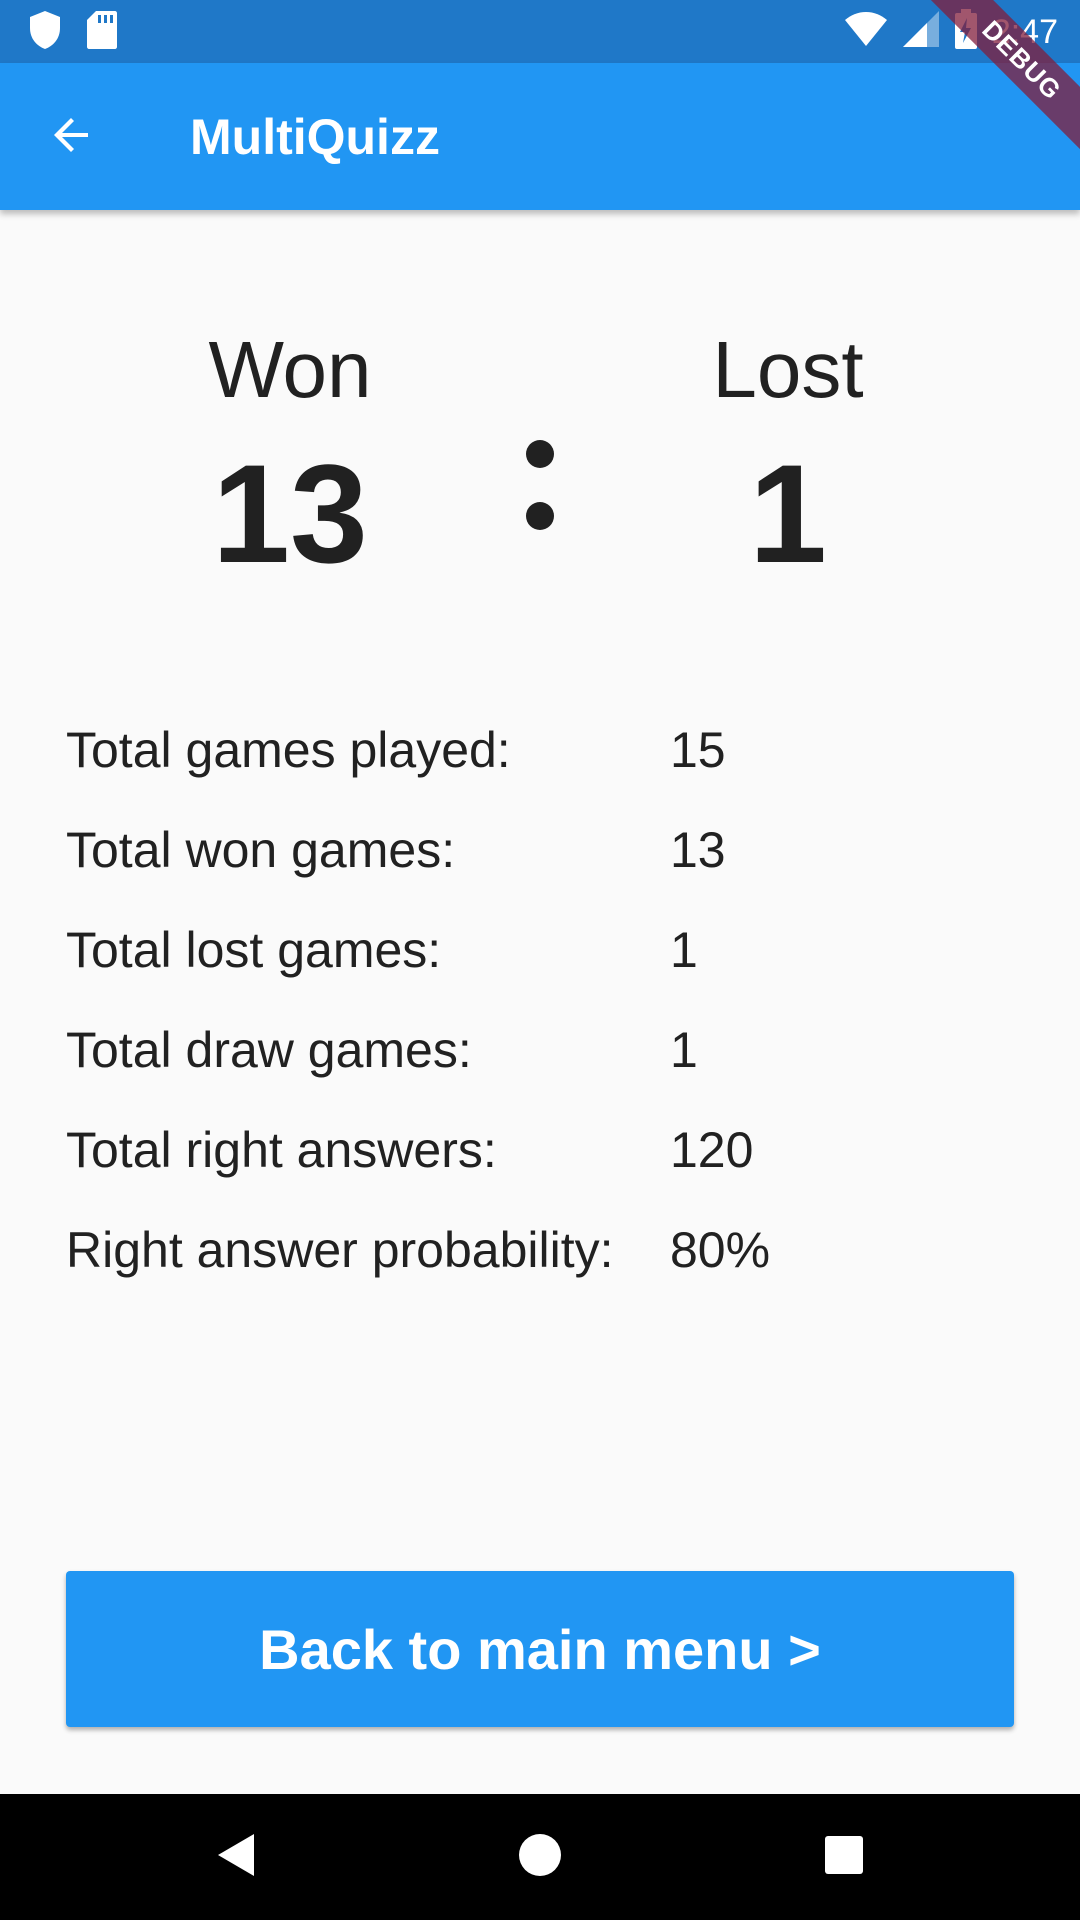  What do you see at coordinates (1024, 31) in the screenshot?
I see `status-time: 2:47` at bounding box center [1024, 31].